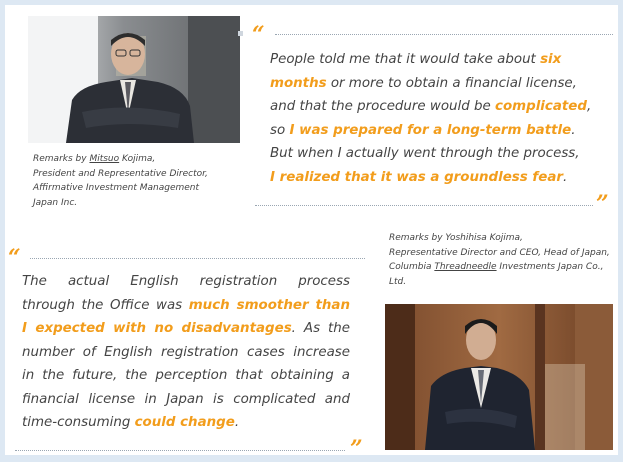 This screenshot has height=462, width=623. What do you see at coordinates (416, 177) in the screenshot?
I see `highlighted-phrase: I realized that it was a groundless fear` at bounding box center [416, 177].